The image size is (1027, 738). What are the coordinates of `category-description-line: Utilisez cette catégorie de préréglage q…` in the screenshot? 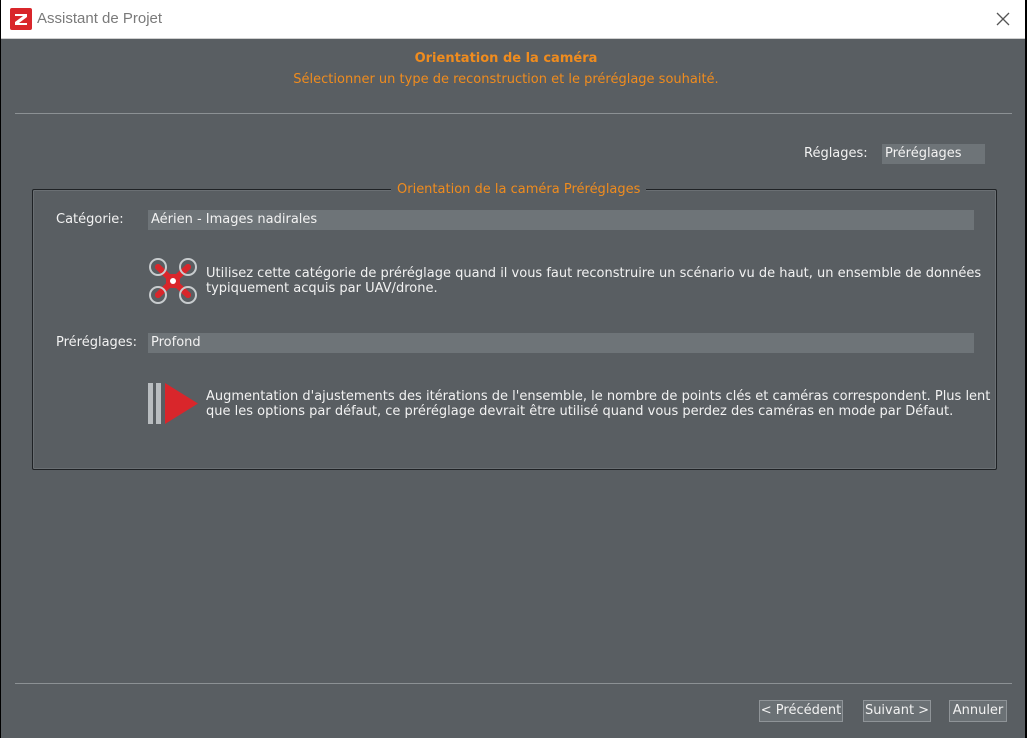 It's located at (594, 273).